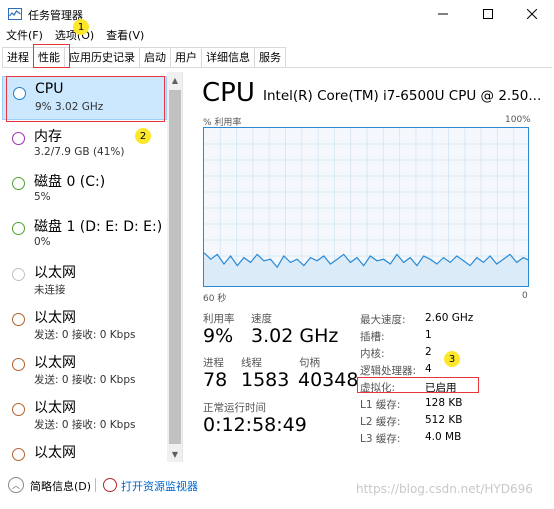  What do you see at coordinates (84, 280) in the screenshot?
I see `sidebar-item-ethernet: 以太网 未连接` at bounding box center [84, 280].